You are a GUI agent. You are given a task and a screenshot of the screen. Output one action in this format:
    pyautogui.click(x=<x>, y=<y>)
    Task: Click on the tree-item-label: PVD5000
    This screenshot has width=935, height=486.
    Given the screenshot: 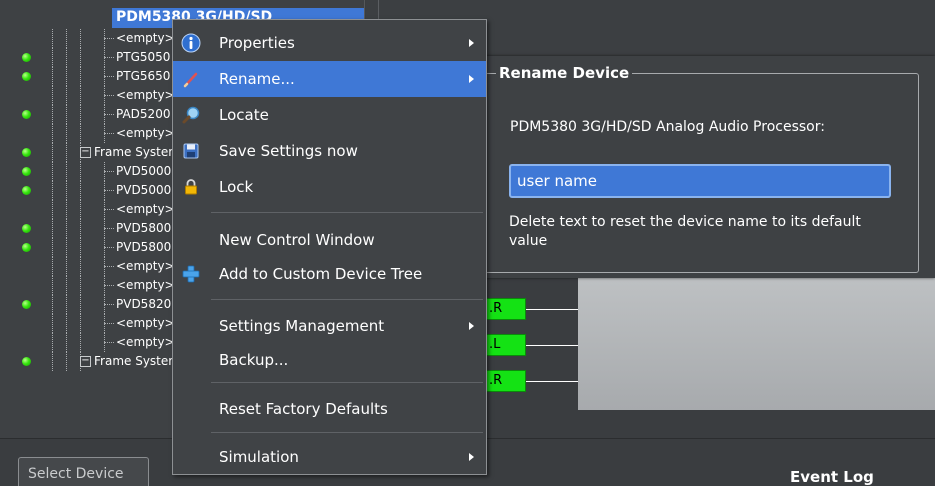 What is the action you would take?
    pyautogui.click(x=144, y=171)
    